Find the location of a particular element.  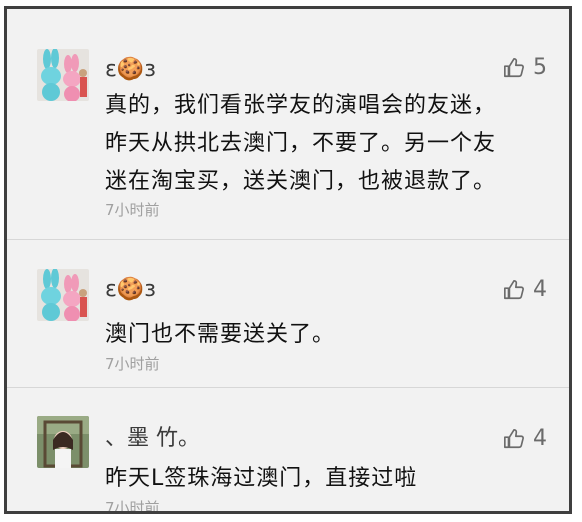

comment-text-line: 迷在淘宝买，送关澳门，也被退款了。 is located at coordinates (301, 181).